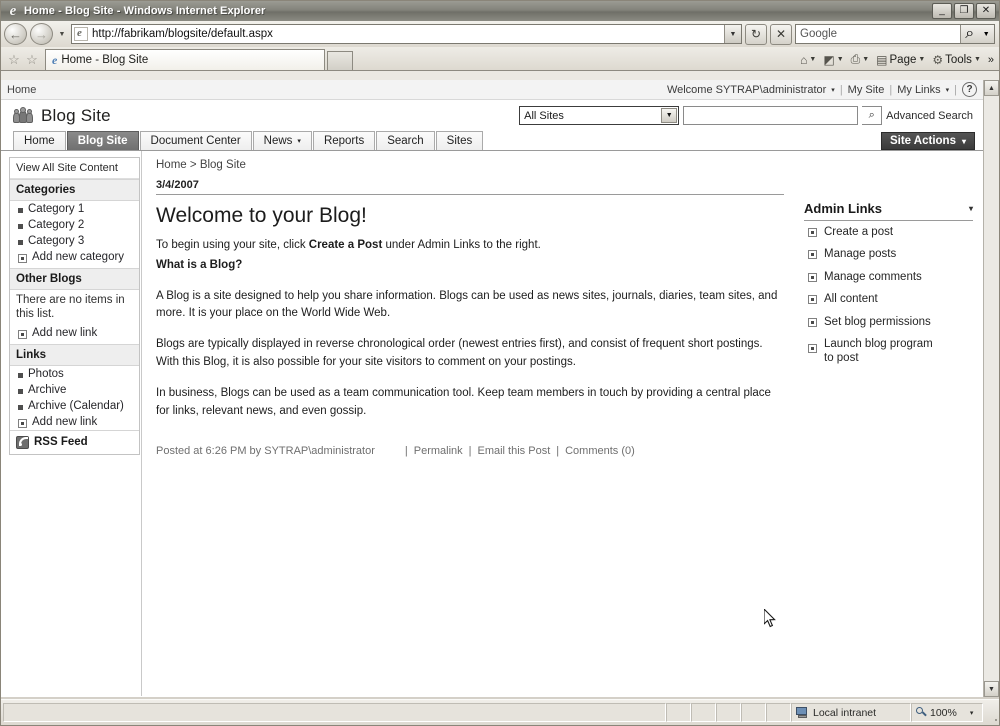  I want to click on security-zone-label: Local intranet, so click(845, 712).